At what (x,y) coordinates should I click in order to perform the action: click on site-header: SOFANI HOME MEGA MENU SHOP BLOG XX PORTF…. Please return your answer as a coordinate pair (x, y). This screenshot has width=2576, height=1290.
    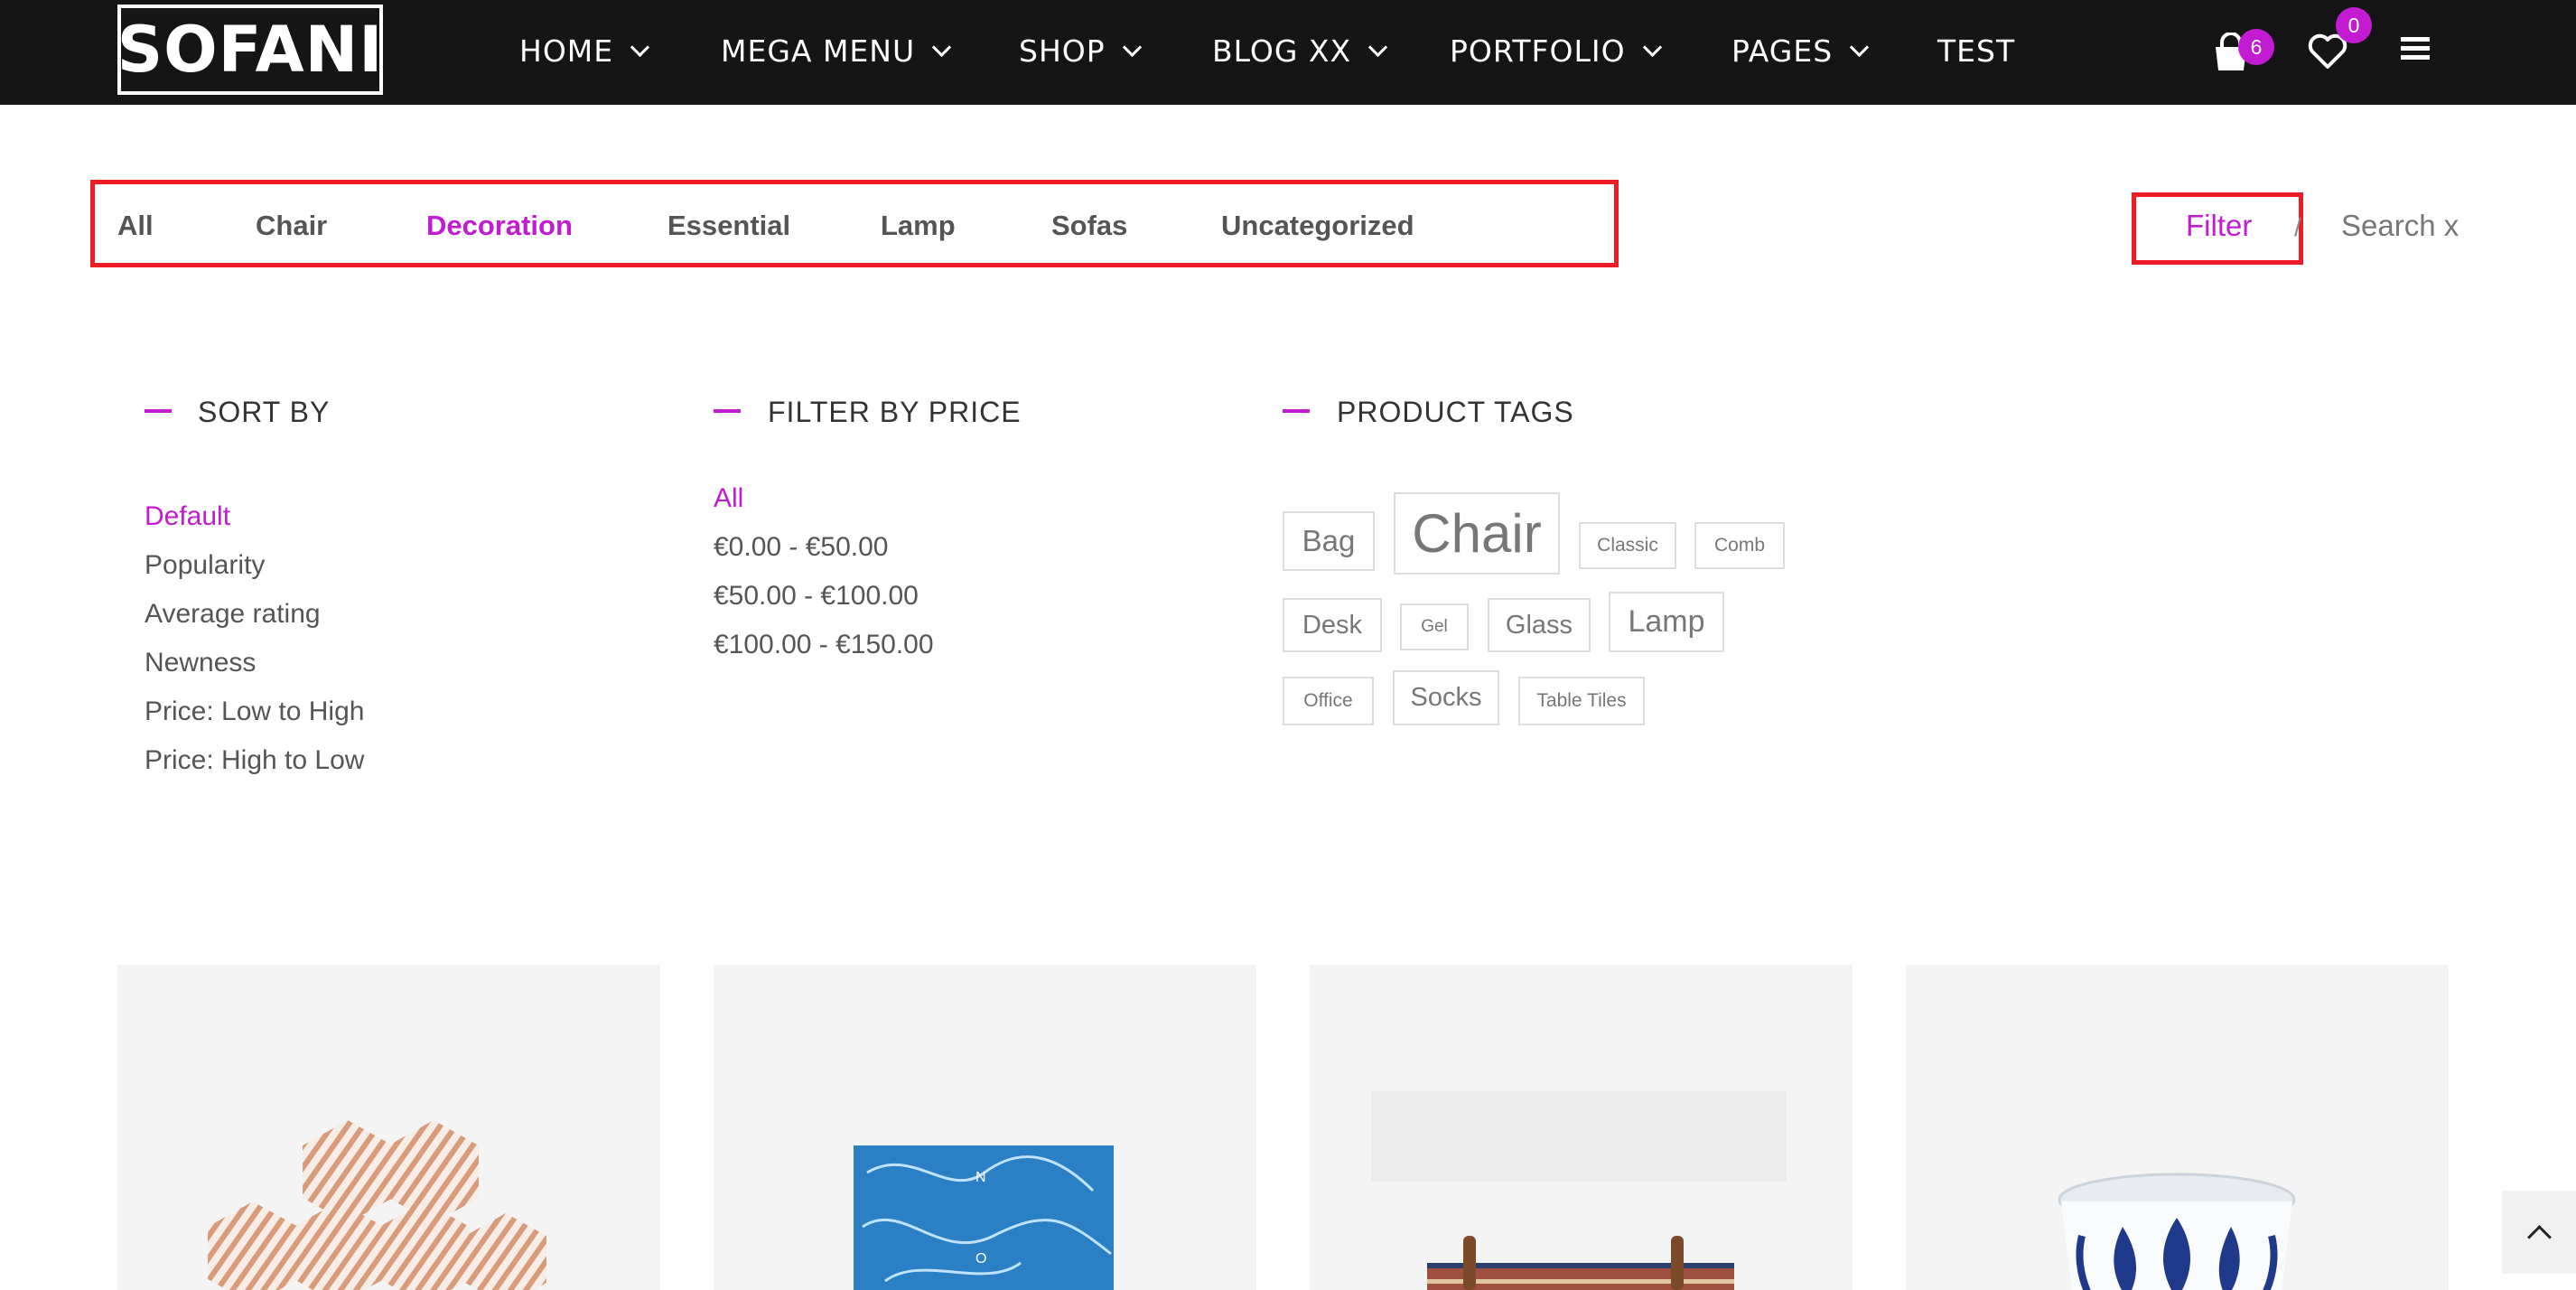
    Looking at the image, I should click on (1288, 52).